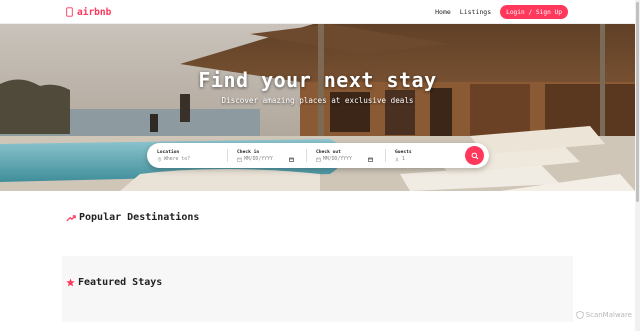  Describe the element at coordinates (580, 315) in the screenshot. I see `shield-icon` at that location.